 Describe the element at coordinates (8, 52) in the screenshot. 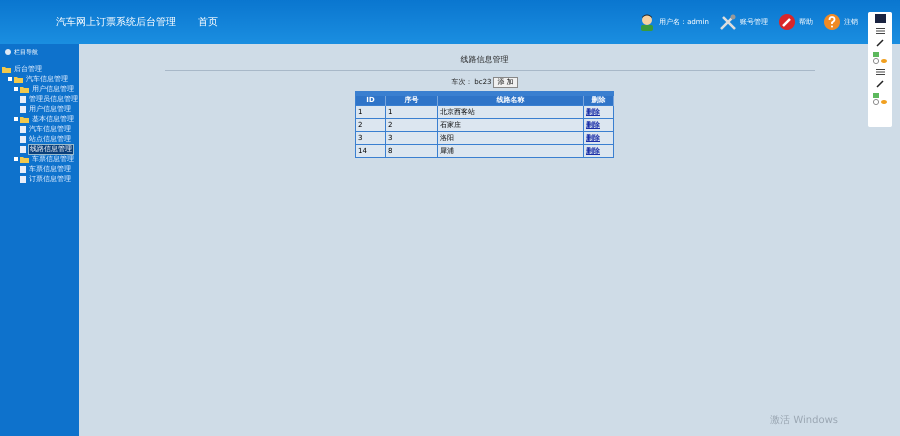

I see `nav-icon` at that location.